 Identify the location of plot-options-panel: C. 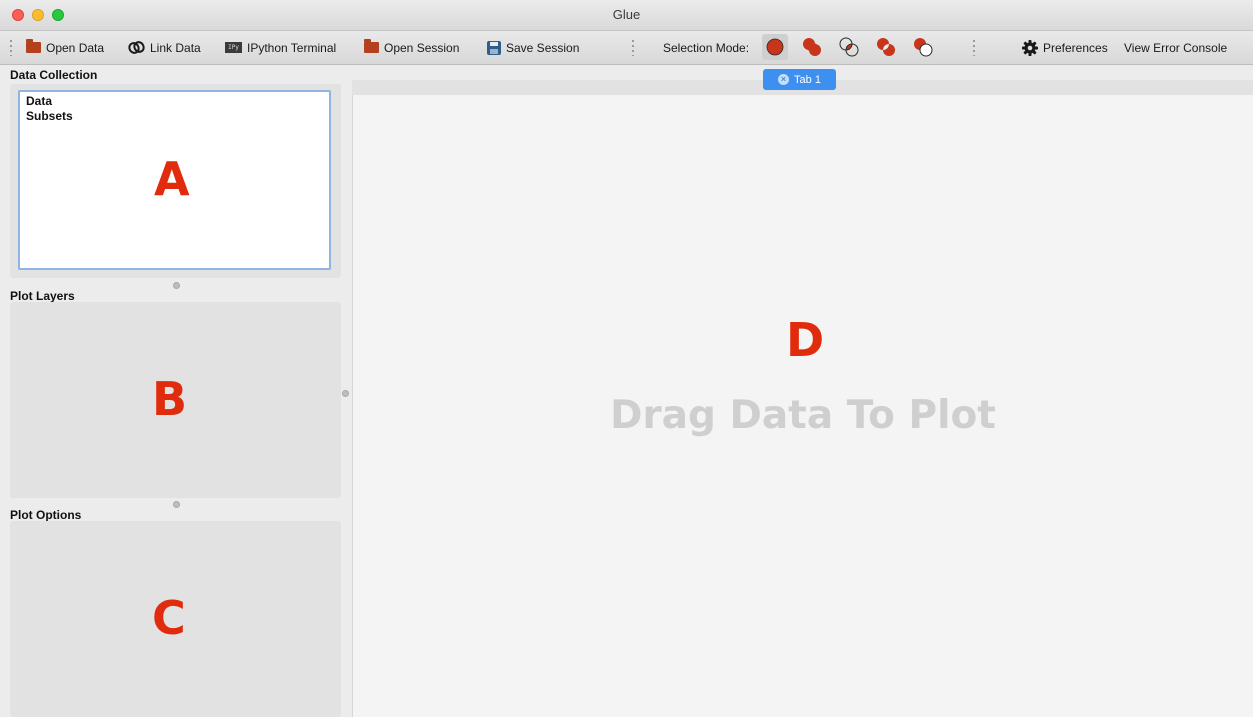
(175, 619).